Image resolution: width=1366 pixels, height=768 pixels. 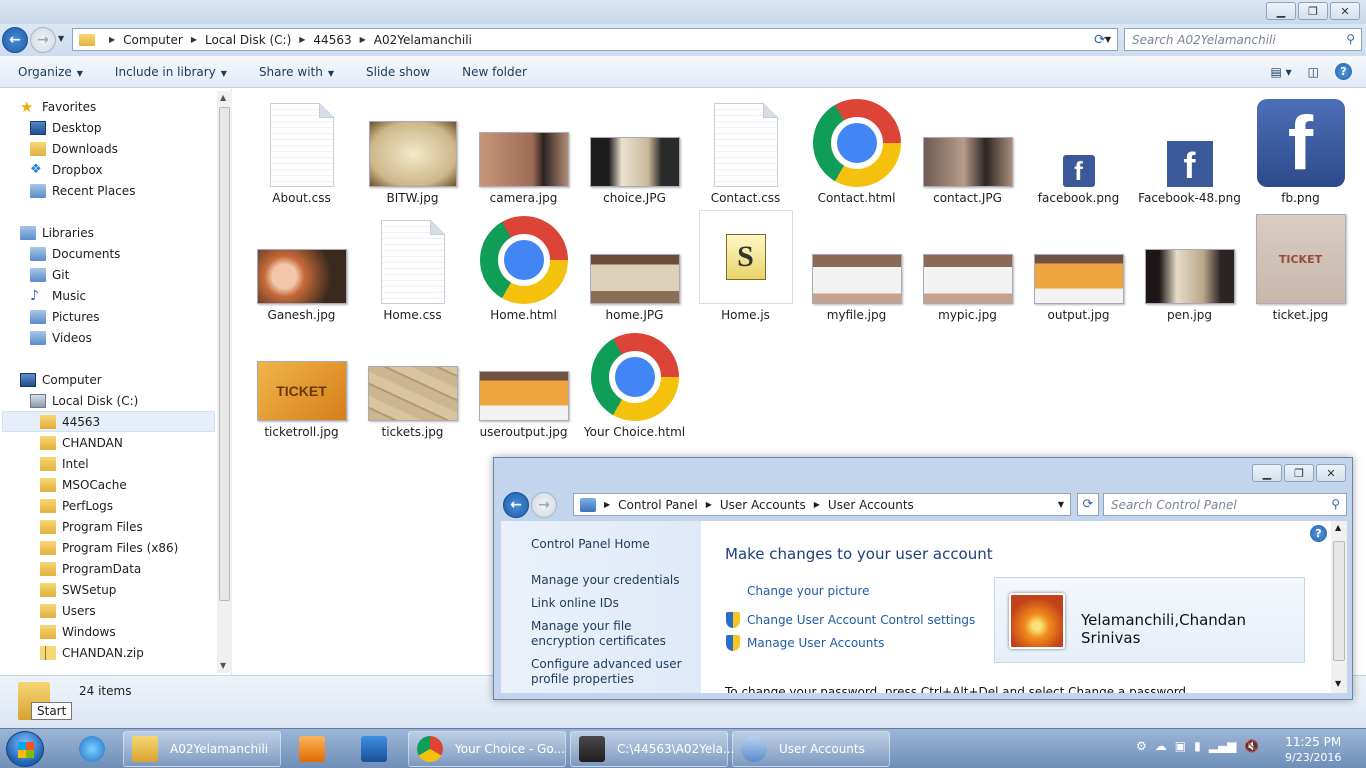 What do you see at coordinates (967, 272) in the screenshot?
I see `file-item: mypic.jpg` at bounding box center [967, 272].